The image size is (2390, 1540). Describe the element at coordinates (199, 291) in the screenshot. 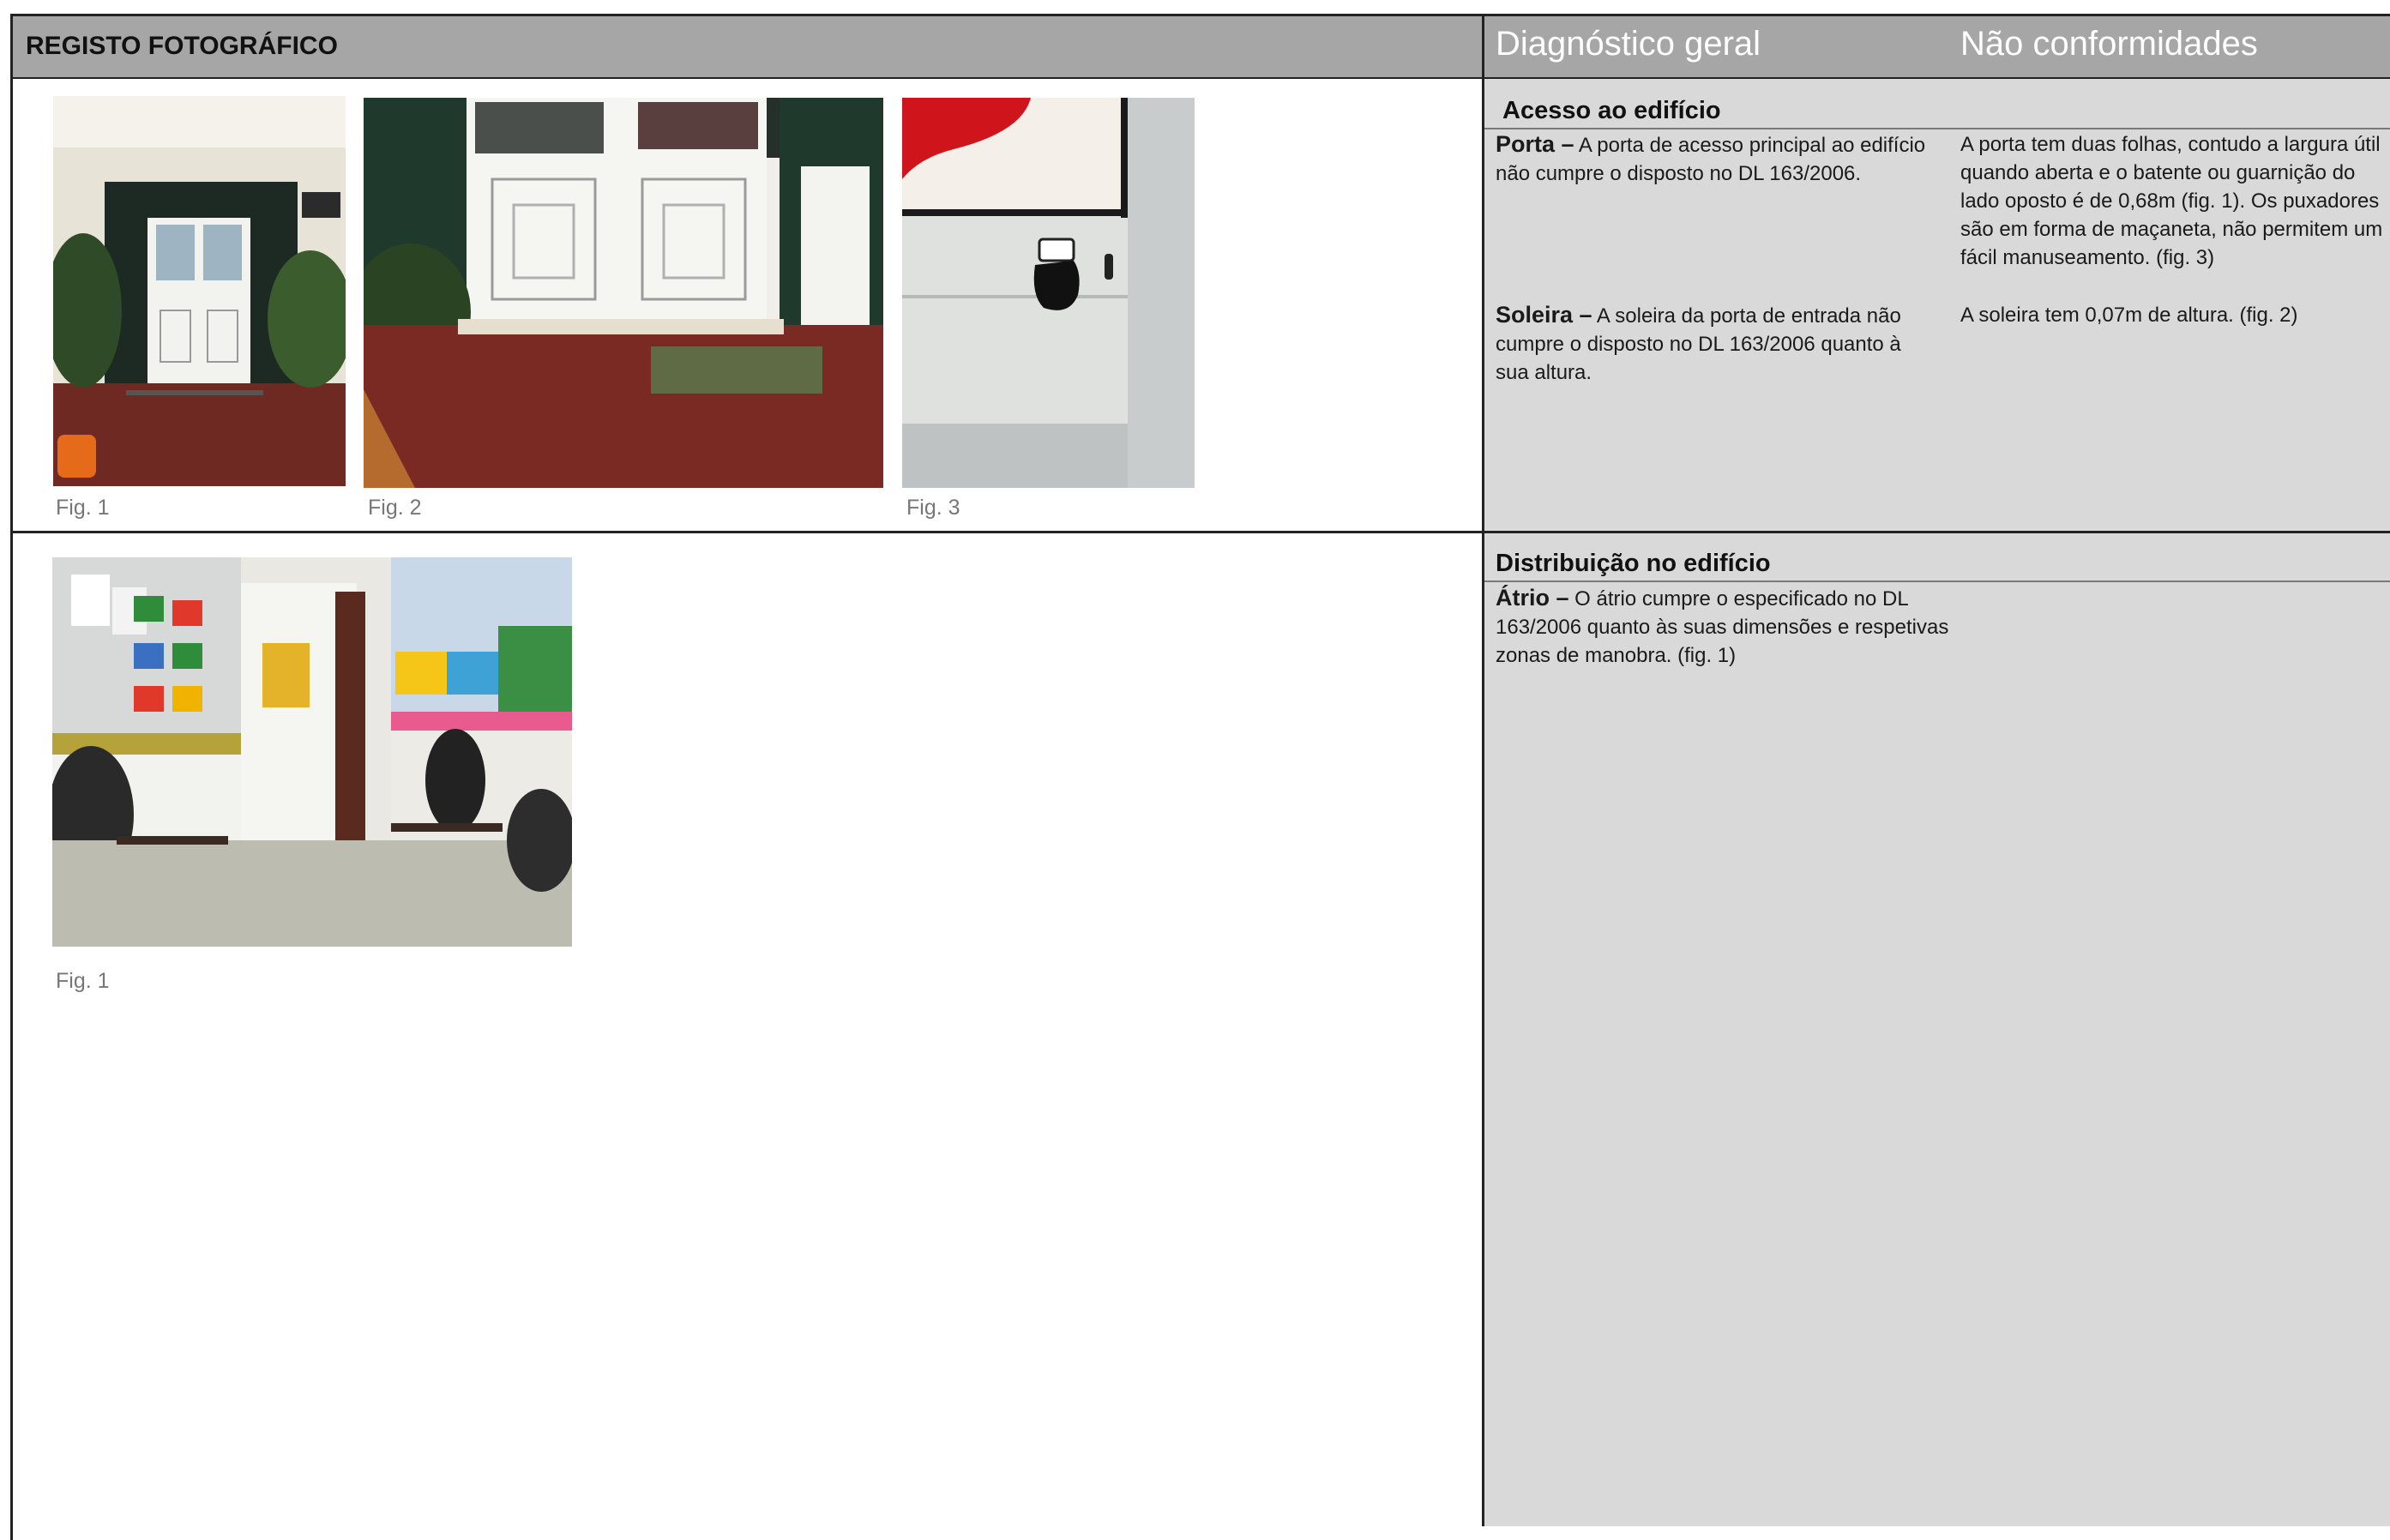

I see `photo-entrance-hall` at that location.